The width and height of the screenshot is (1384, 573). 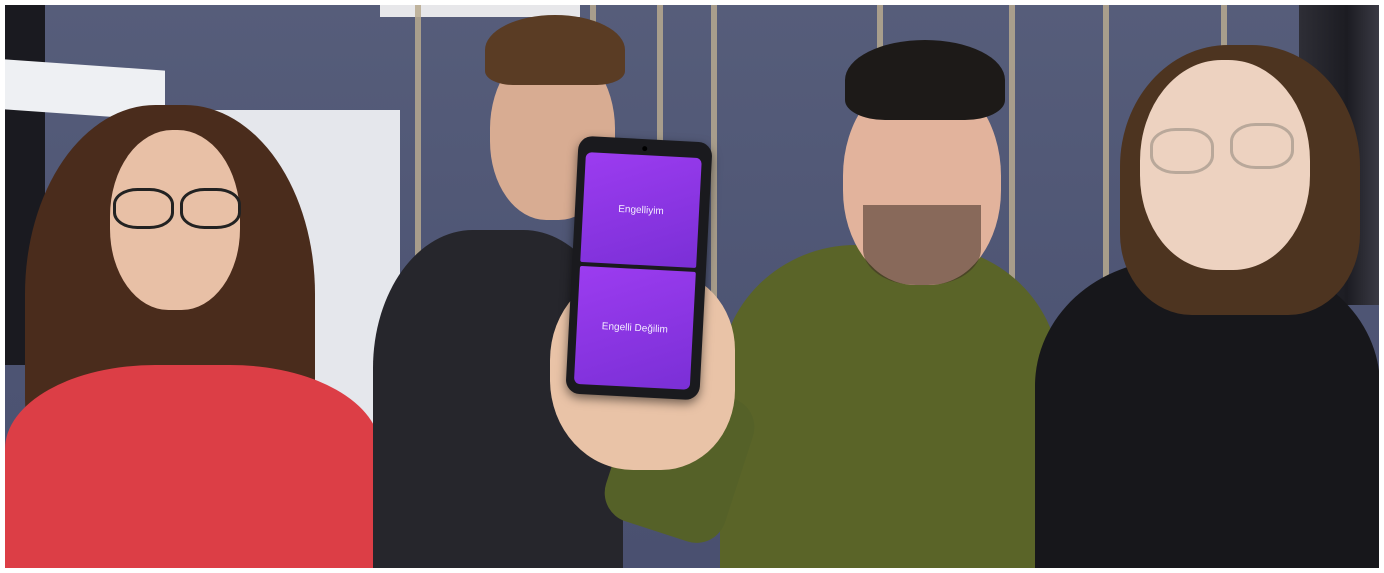 I want to click on olive-shirt, so click(x=890, y=406).